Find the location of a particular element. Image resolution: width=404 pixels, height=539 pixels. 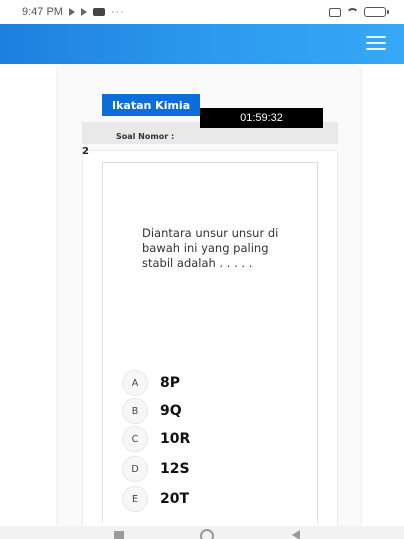

option-letter: B is located at coordinates (135, 411).